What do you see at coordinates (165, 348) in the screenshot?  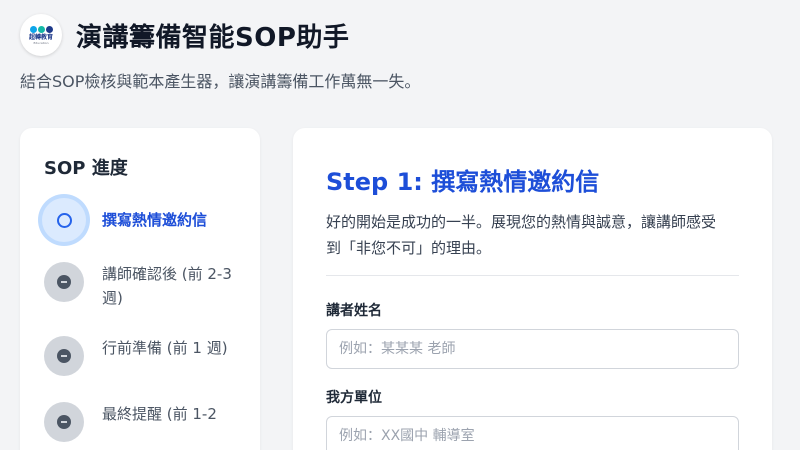 I see `step-label: 行前準備 (前 1 週)` at bounding box center [165, 348].